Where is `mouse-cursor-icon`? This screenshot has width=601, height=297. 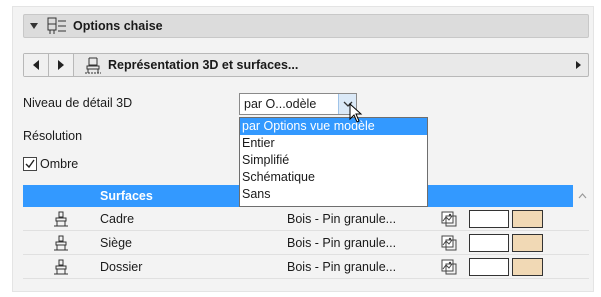 mouse-cursor-icon is located at coordinates (356, 113).